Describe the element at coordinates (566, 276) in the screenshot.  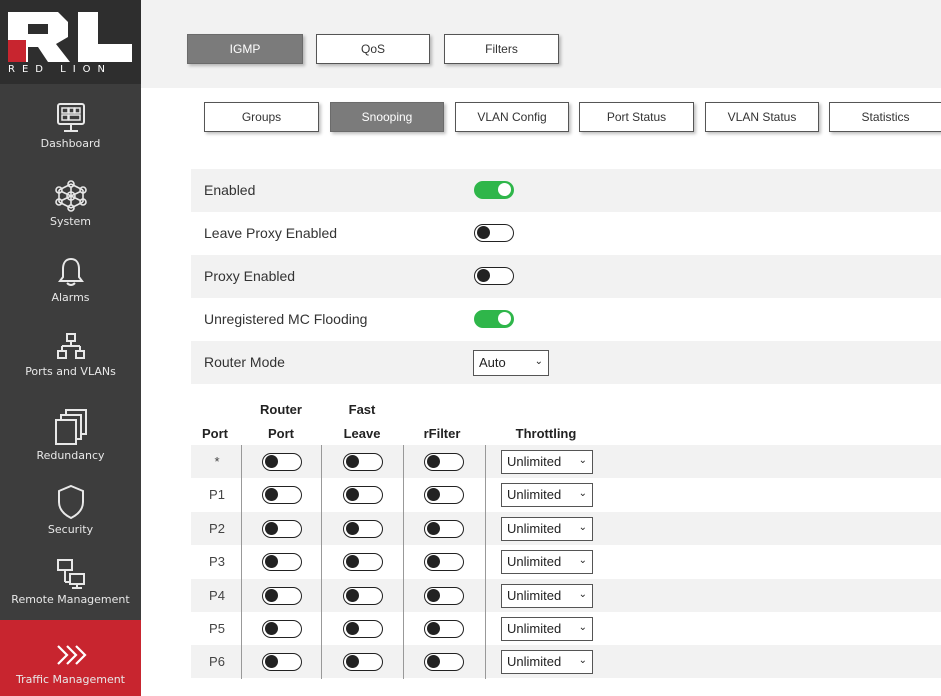
I see `setting-proxy: Proxy Enabled` at that location.